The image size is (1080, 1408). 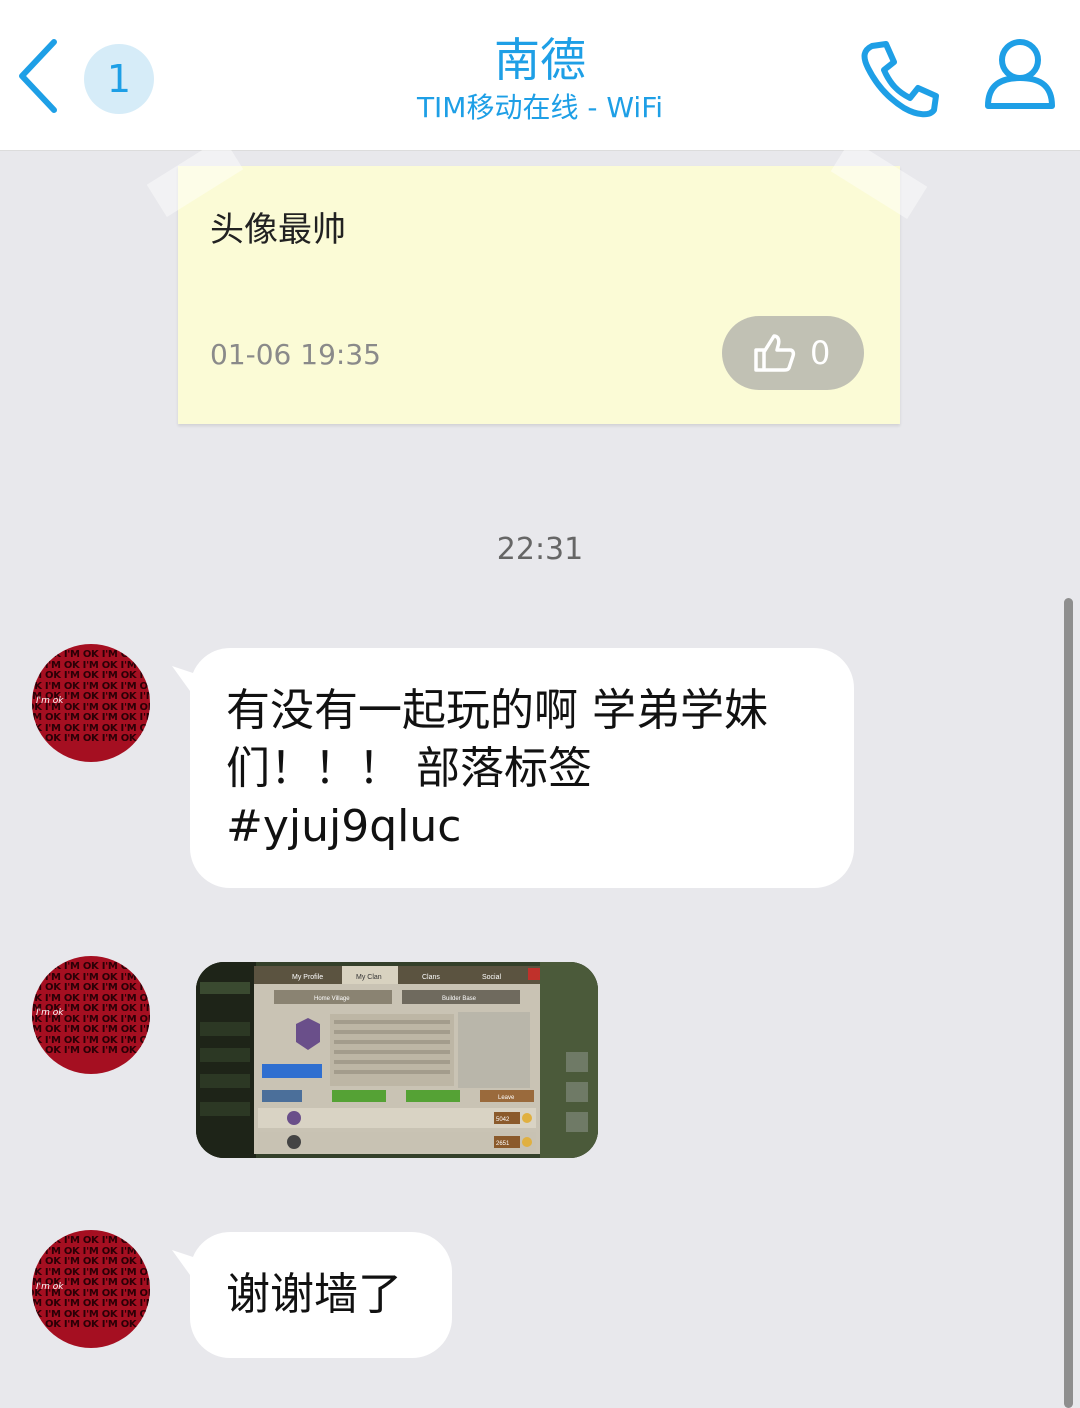 I want to click on time-separator: 22:31, so click(x=540, y=549).